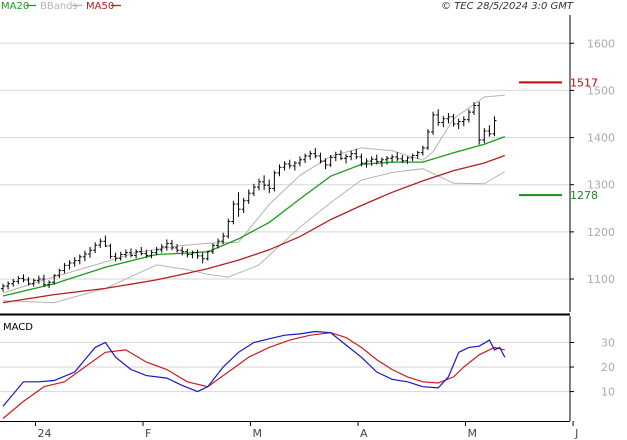  I want to click on macd-tick-label: 20, so click(608, 367).